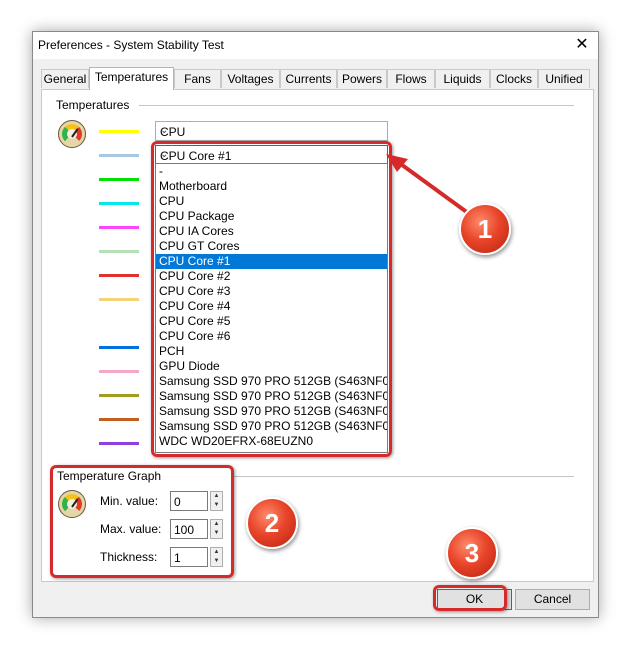  Describe the element at coordinates (164, 130) in the screenshot. I see `chevron-down-icon: ⌄` at that location.